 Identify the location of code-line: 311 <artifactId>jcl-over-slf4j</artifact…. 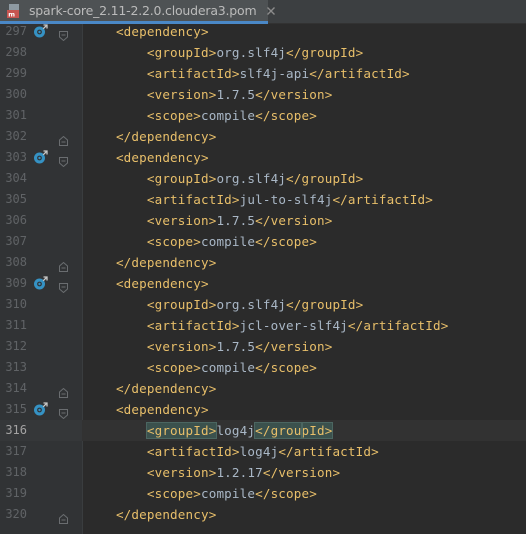
(263, 325).